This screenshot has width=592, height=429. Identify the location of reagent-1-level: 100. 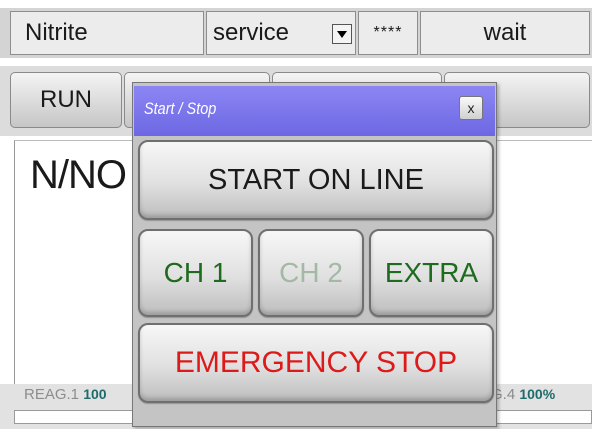
(95, 394).